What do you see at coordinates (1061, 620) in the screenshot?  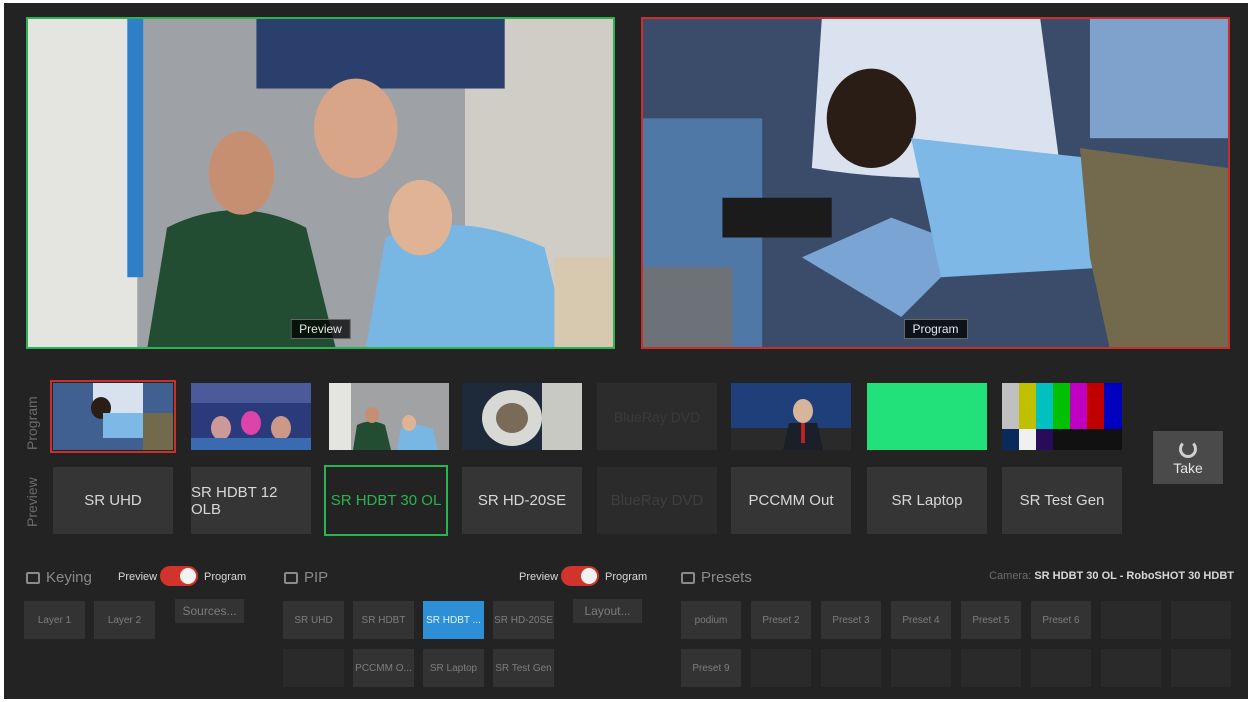 I see `preset-6: Preset 6` at bounding box center [1061, 620].